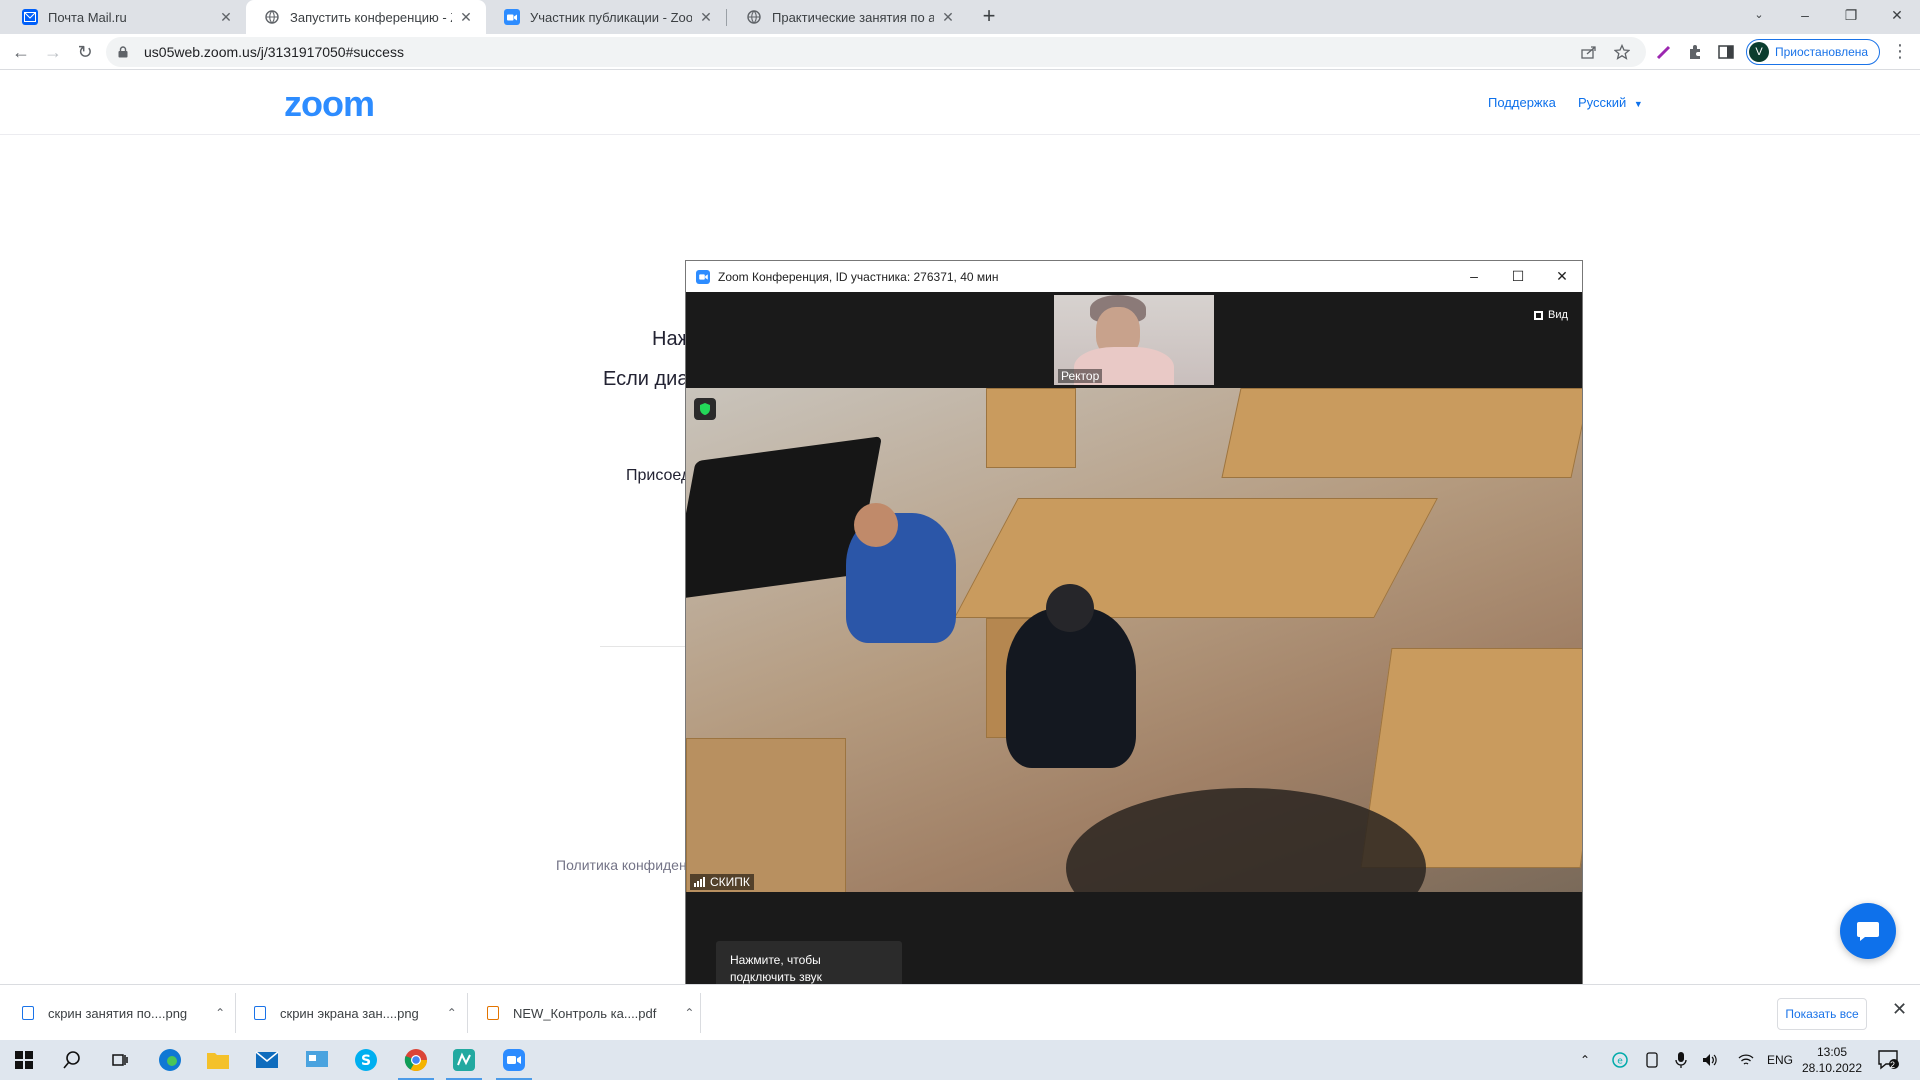 This screenshot has height=1080, width=1920. What do you see at coordinates (960, 1060) in the screenshot?
I see `windows-taskbar: S ⌃ e ENG 13:05 28.10.2022 2` at bounding box center [960, 1060].